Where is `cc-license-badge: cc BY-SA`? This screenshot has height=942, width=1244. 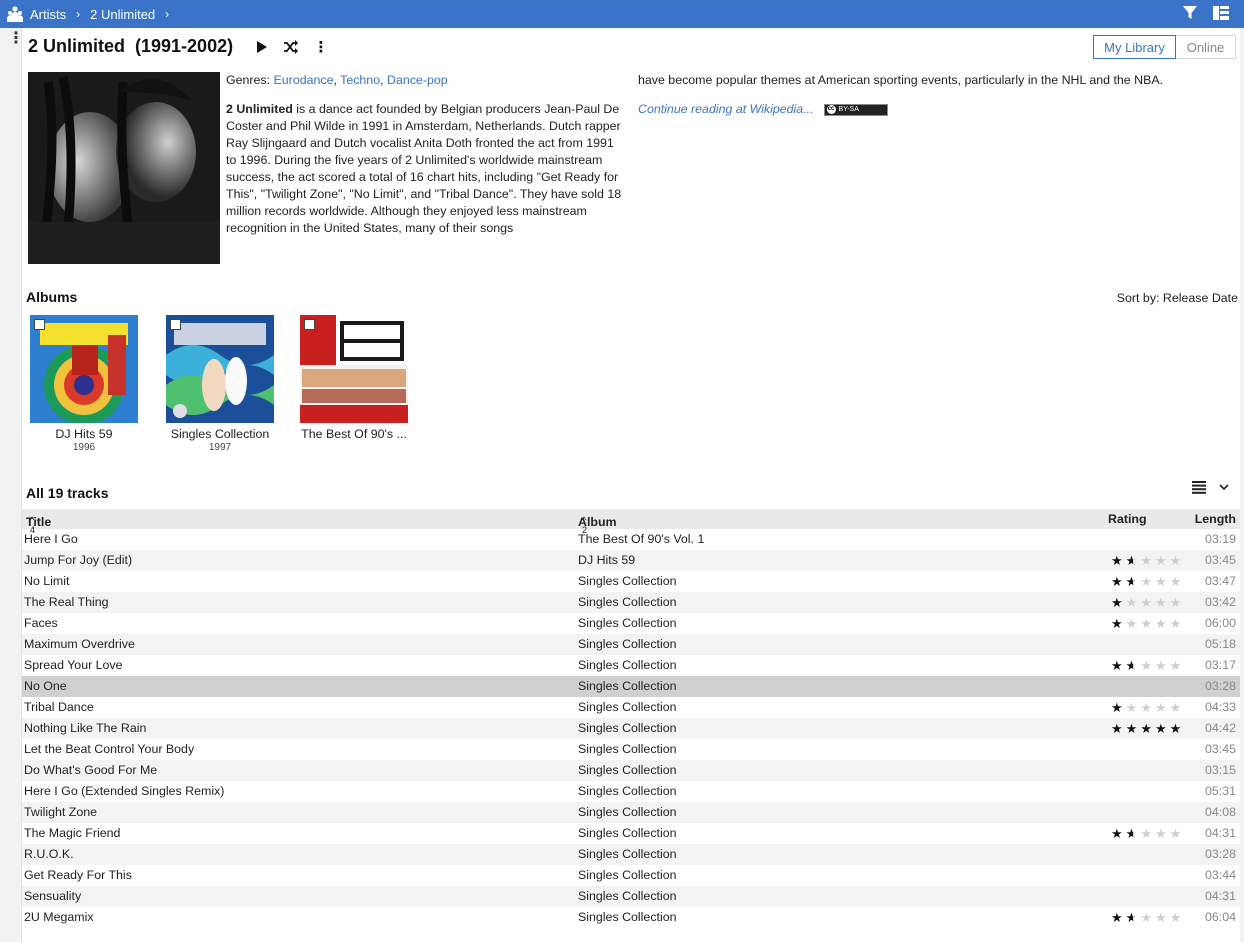 cc-license-badge: cc BY-SA is located at coordinates (855, 109).